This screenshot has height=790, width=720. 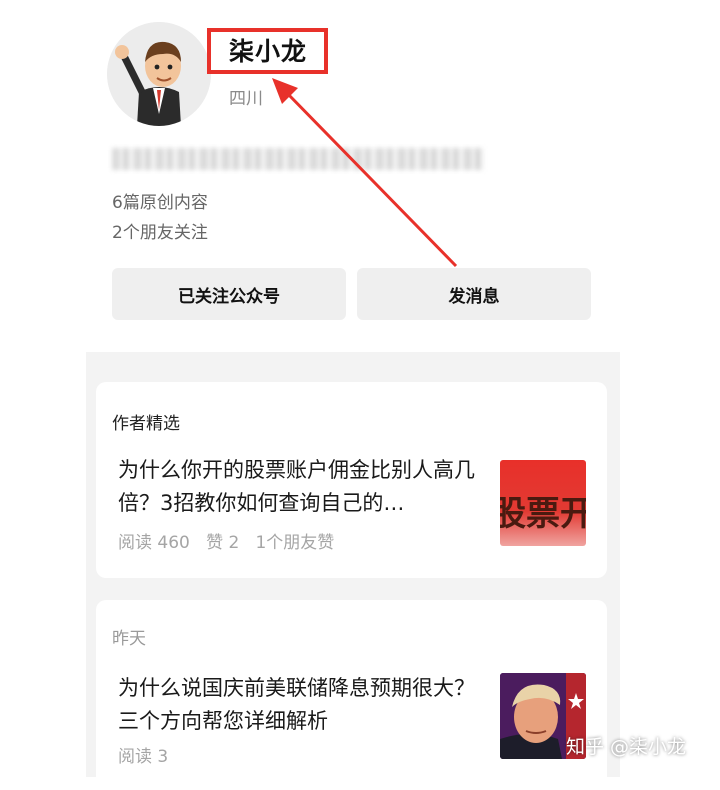 What do you see at coordinates (160, 230) in the screenshot?
I see `friends-following-count: 2个朋友关注` at bounding box center [160, 230].